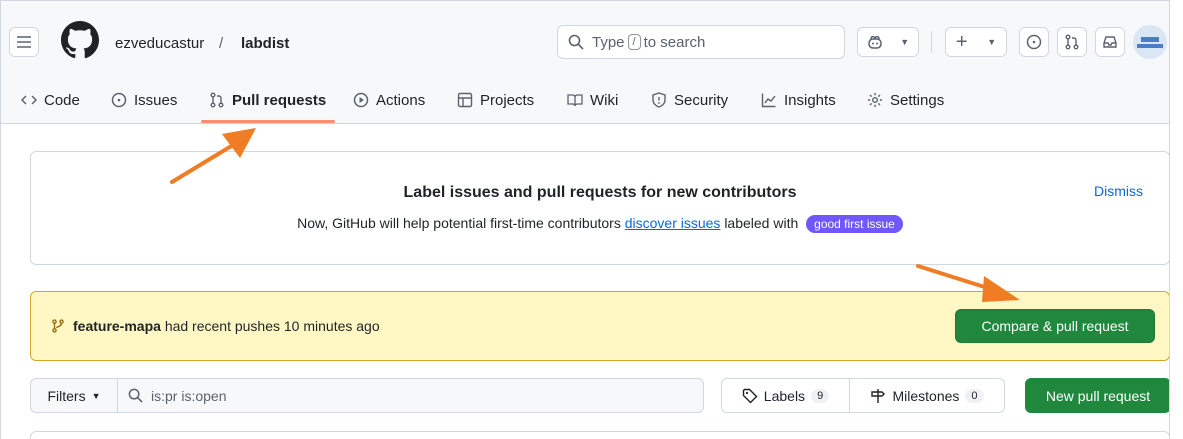  I want to click on tab-label: Insights, so click(810, 100).